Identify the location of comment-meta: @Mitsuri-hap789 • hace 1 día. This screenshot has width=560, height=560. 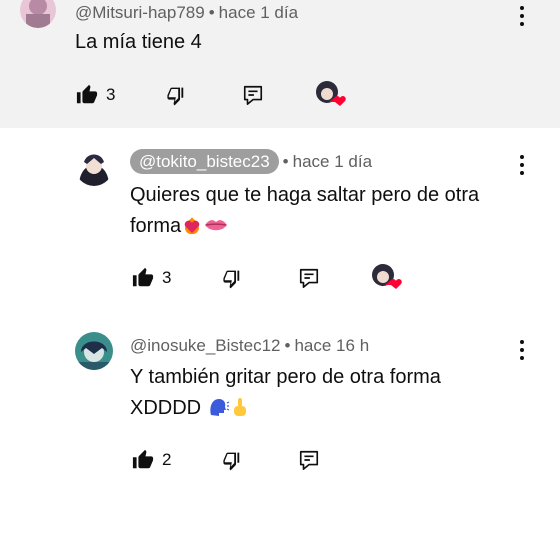
(186, 13).